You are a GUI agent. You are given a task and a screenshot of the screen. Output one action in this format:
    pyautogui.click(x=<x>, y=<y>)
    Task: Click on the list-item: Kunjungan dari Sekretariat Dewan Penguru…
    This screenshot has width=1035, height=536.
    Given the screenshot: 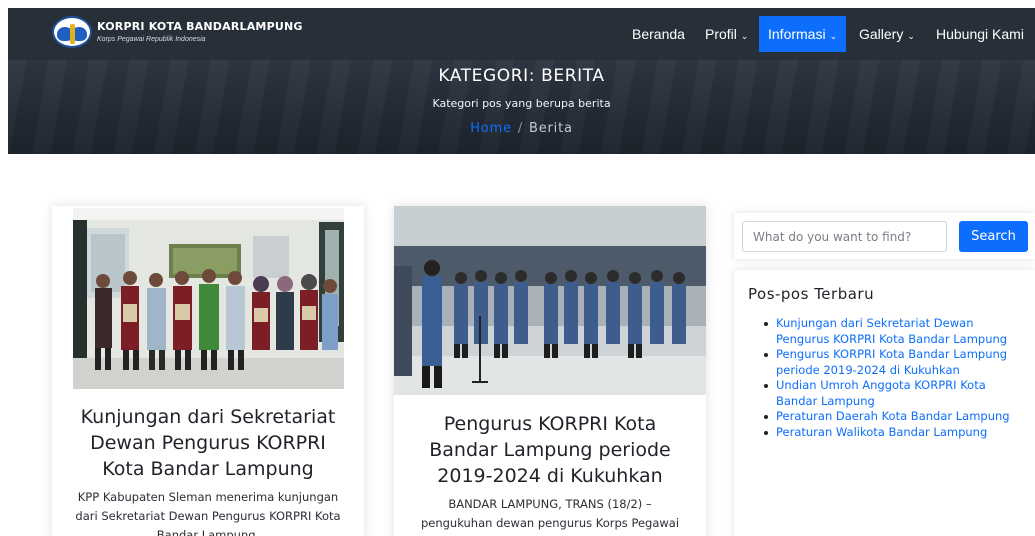 What is the action you would take?
    pyautogui.click(x=893, y=331)
    